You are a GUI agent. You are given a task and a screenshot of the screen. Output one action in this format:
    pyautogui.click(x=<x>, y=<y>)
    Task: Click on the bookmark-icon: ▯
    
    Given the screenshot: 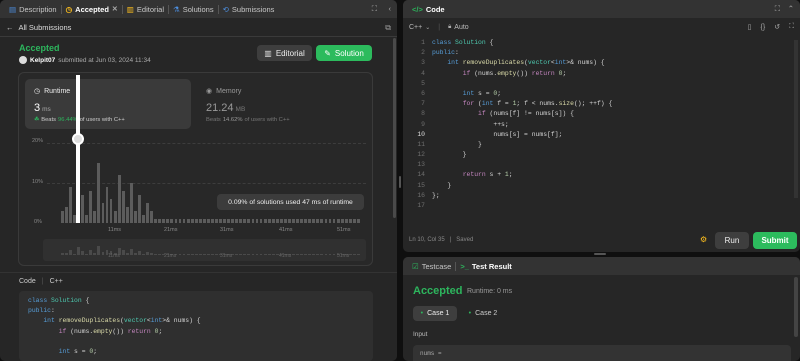 What is the action you would take?
    pyautogui.click(x=750, y=27)
    